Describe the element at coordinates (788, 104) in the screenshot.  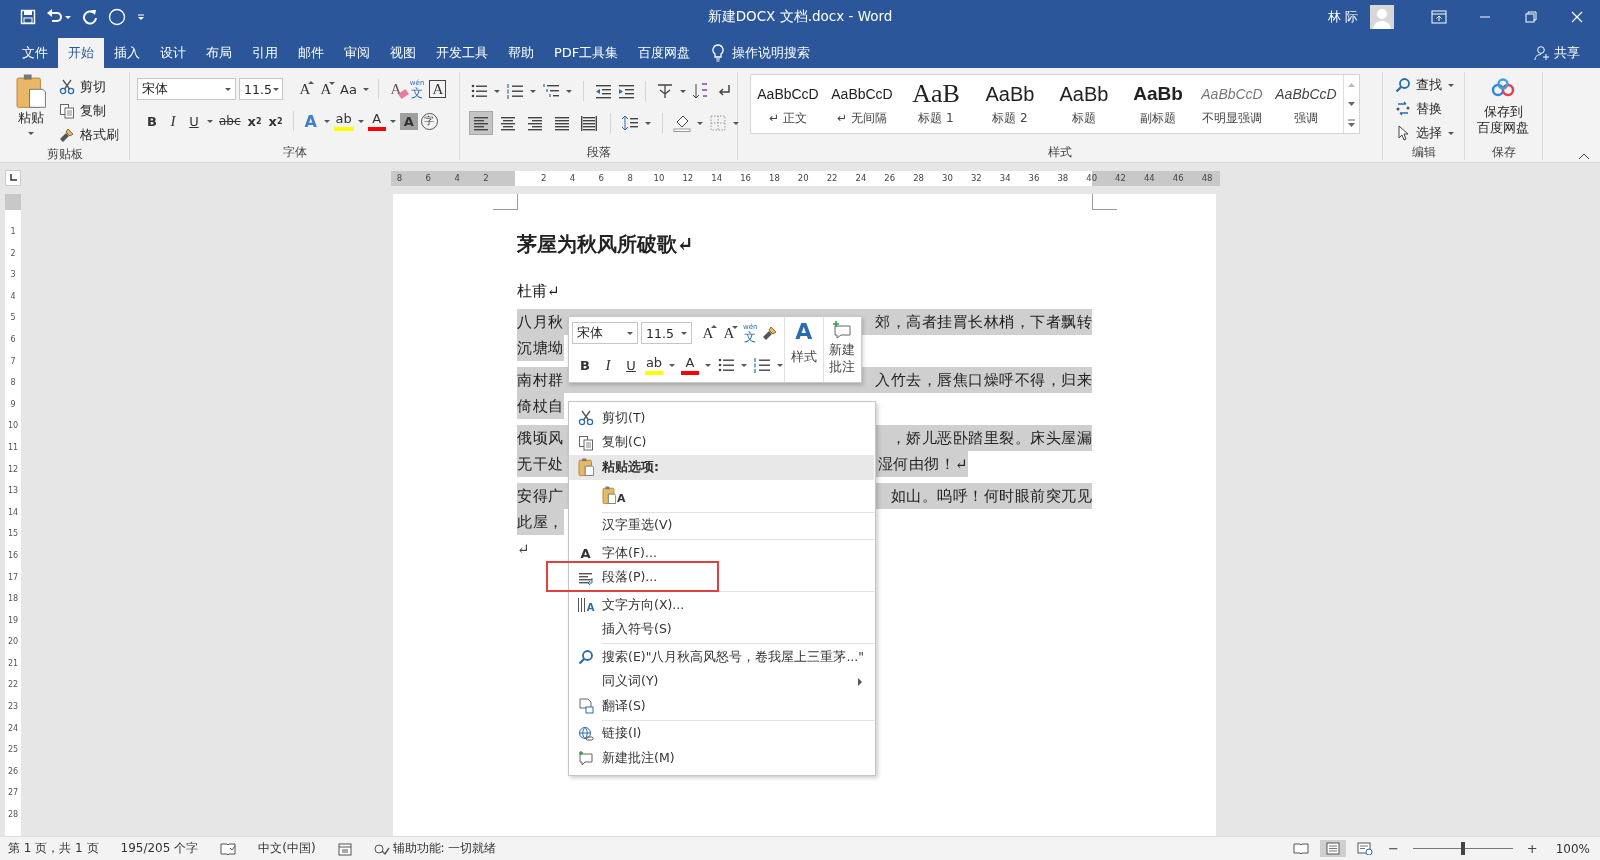
I see `style-item: AaBbCcD ↵ 正文` at that location.